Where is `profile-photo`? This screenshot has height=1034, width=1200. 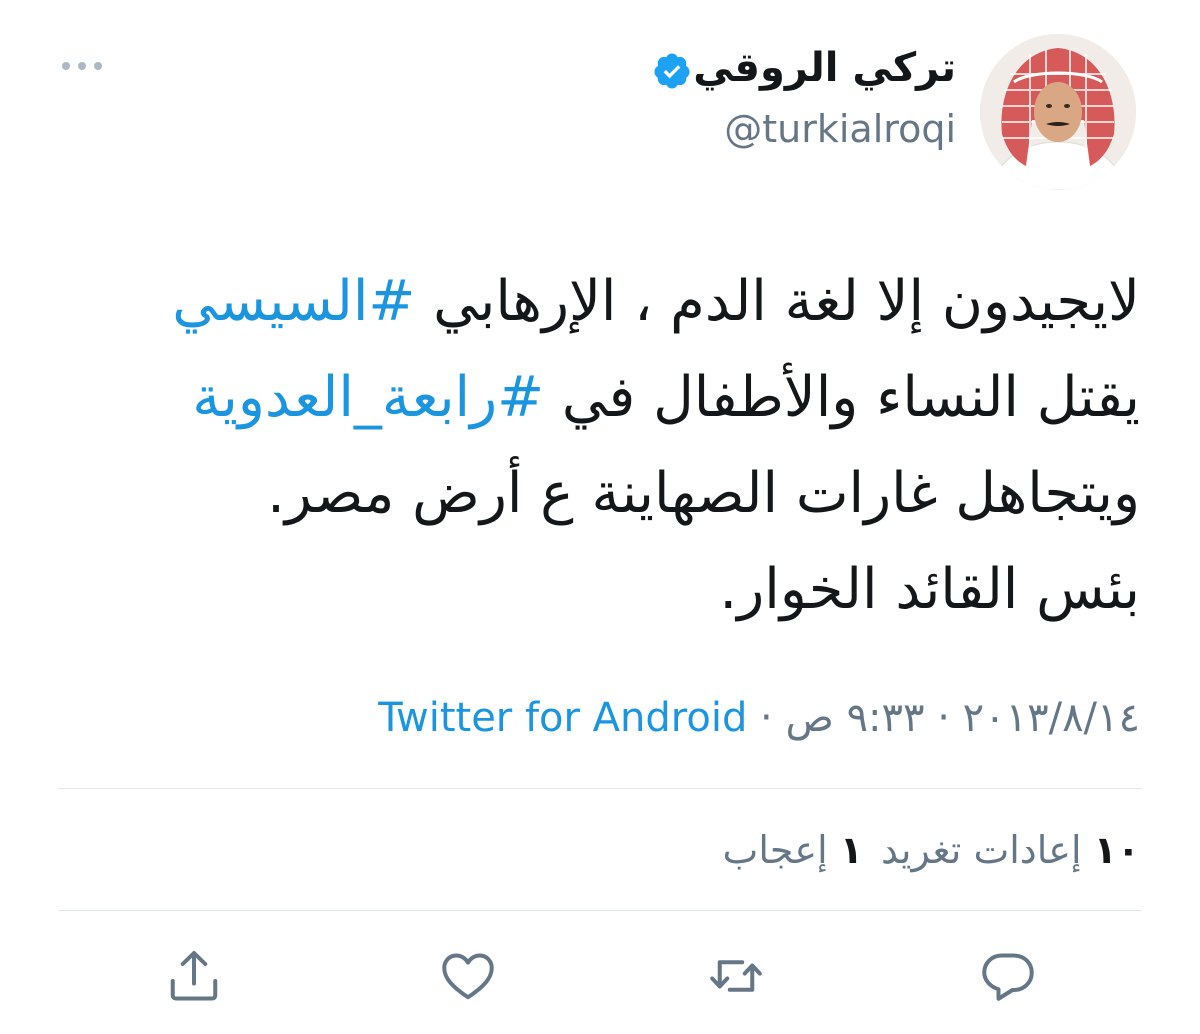
profile-photo is located at coordinates (1058, 112).